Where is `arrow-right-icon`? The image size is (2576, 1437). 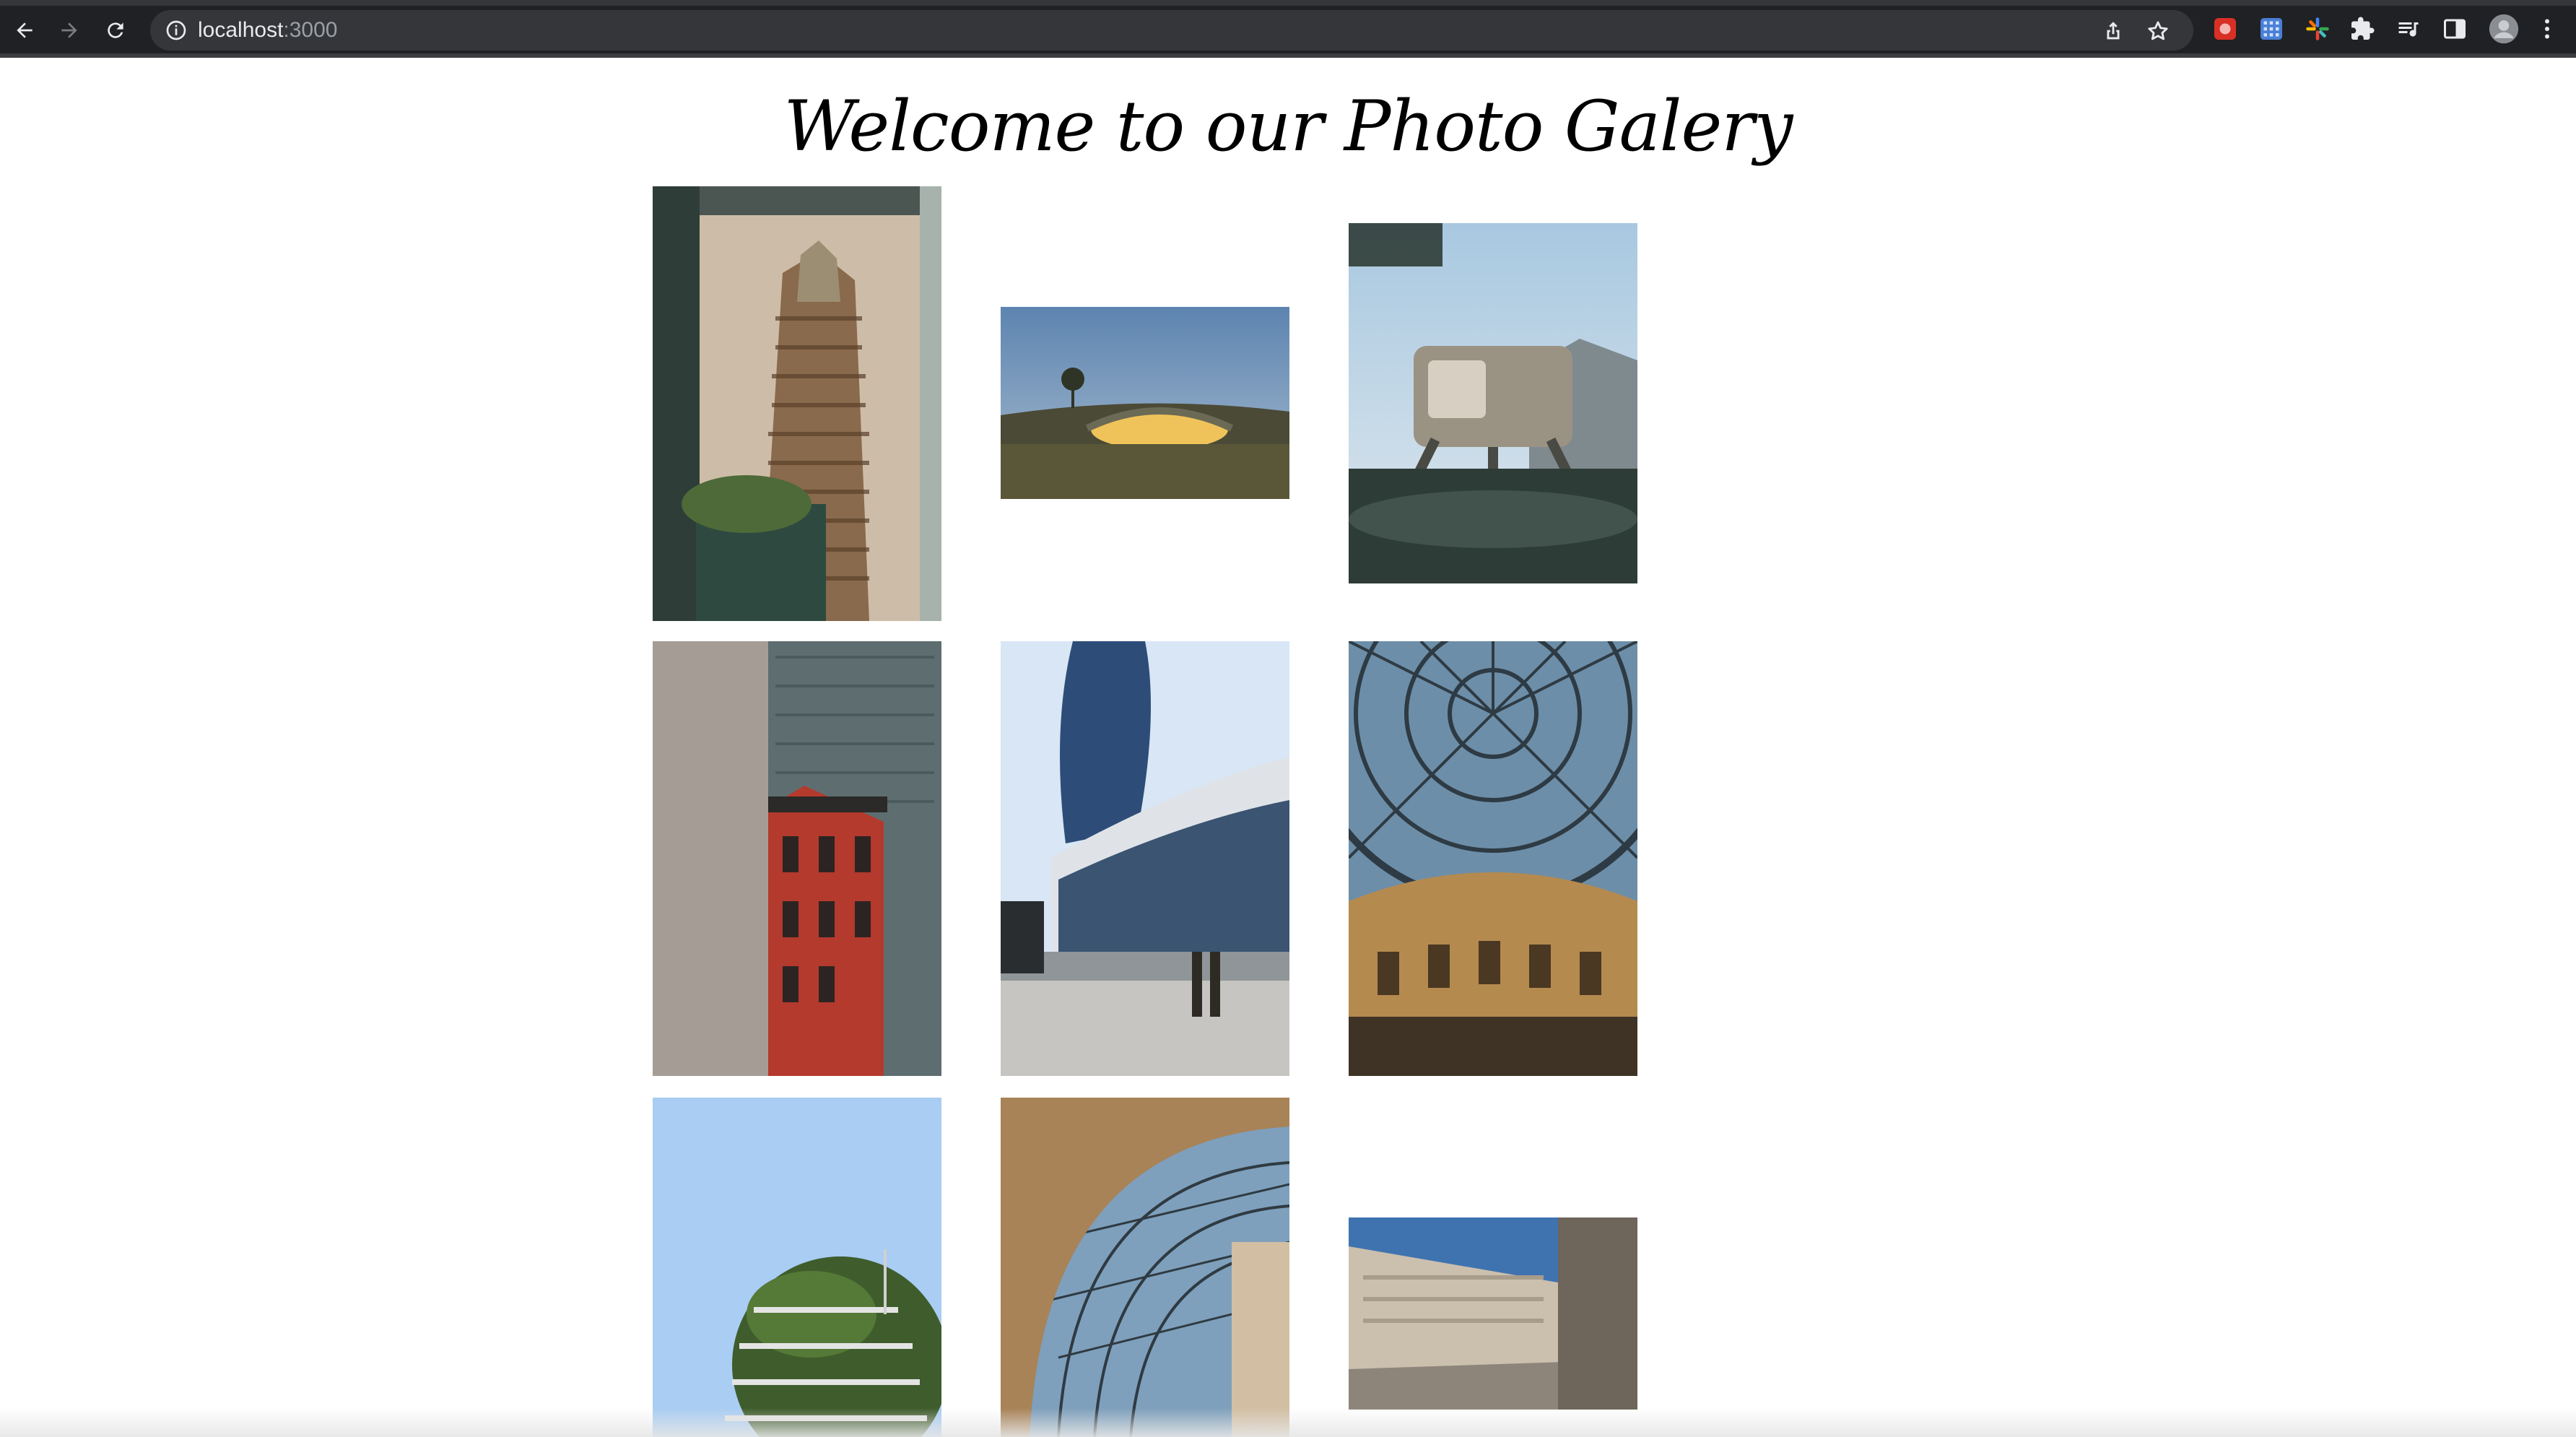
arrow-right-icon is located at coordinates (69, 30).